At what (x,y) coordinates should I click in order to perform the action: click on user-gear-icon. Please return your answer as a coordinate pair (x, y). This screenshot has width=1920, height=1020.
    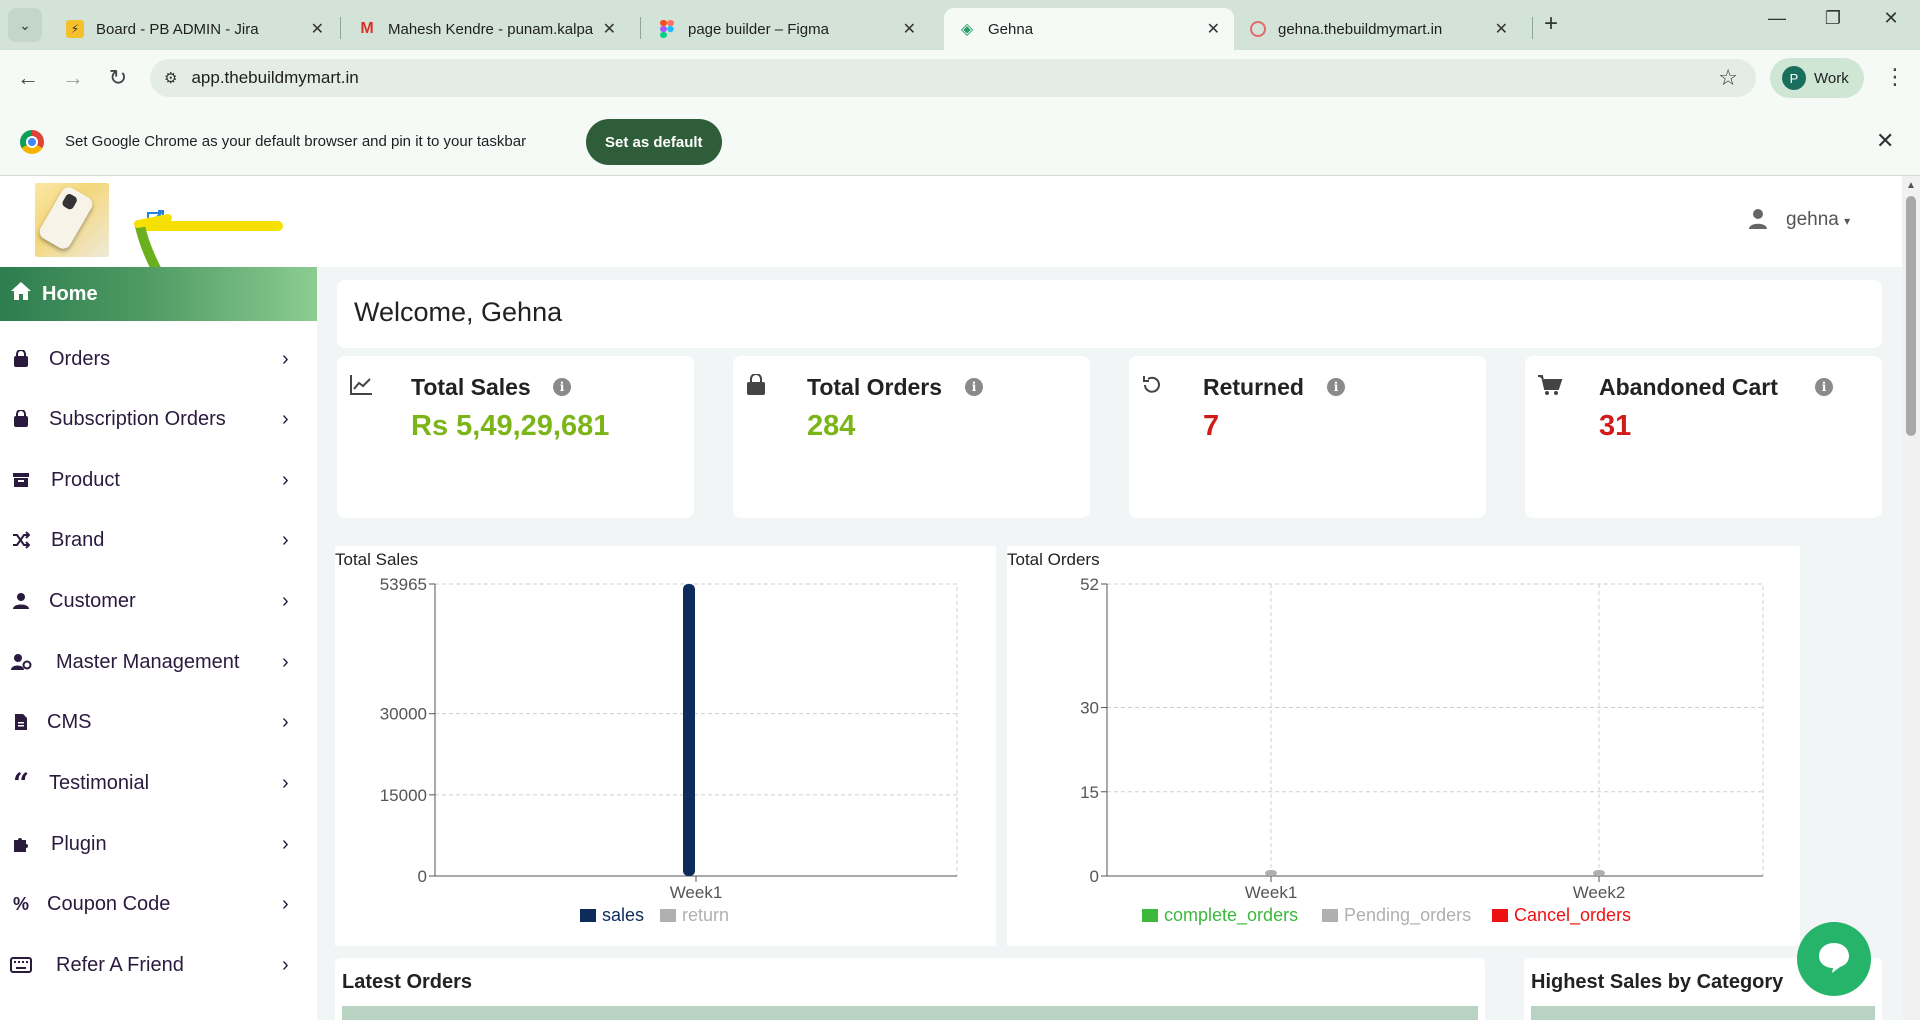
    Looking at the image, I should click on (21, 662).